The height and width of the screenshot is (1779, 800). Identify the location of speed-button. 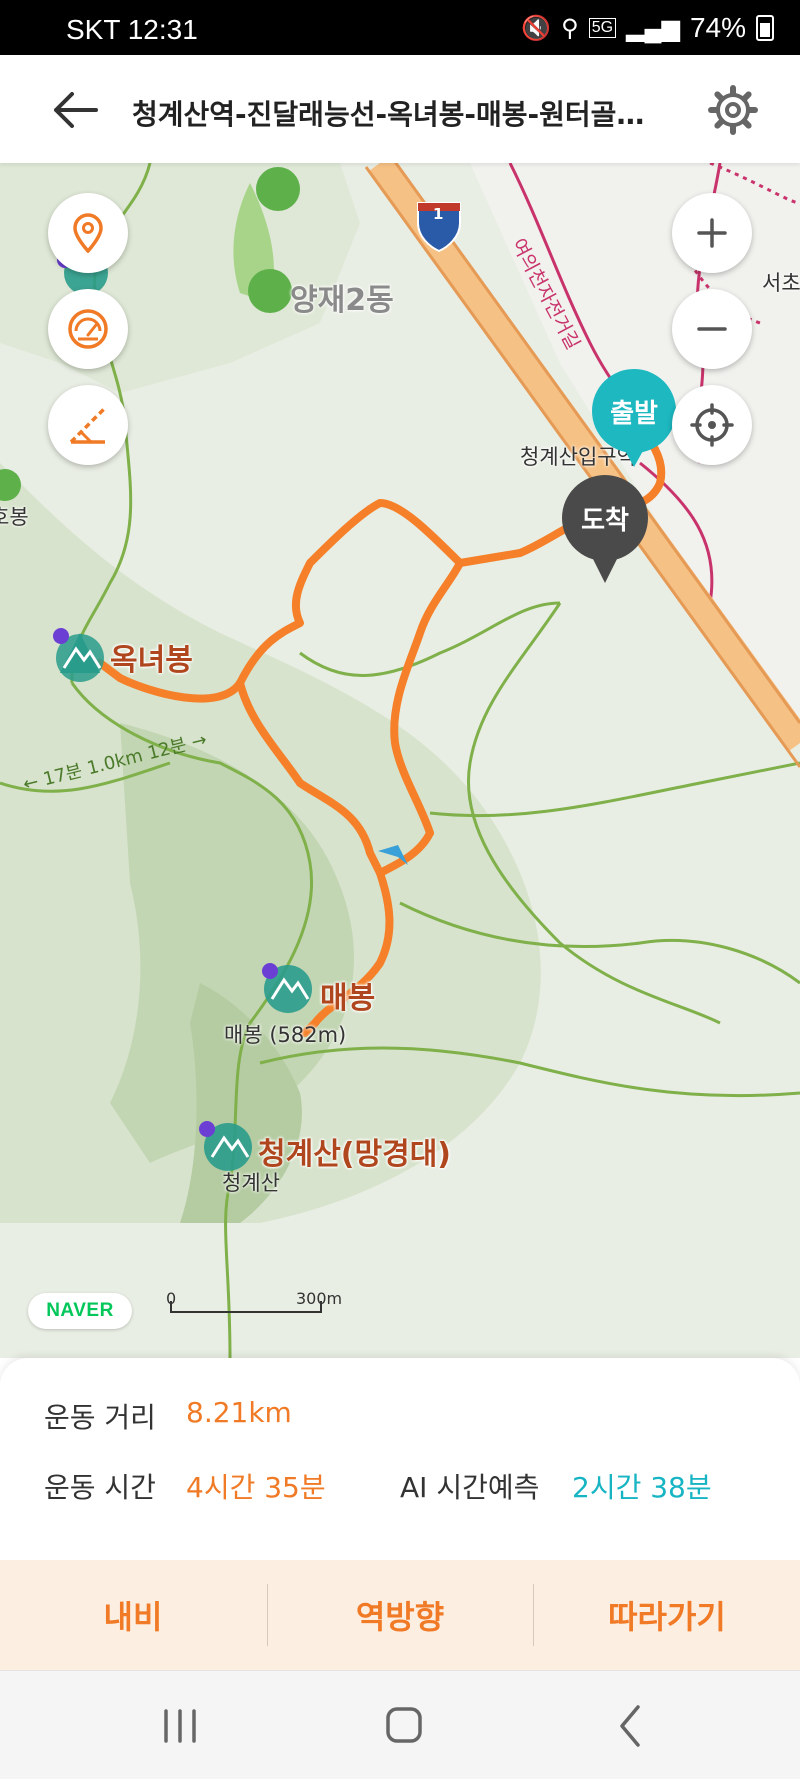
(88, 329).